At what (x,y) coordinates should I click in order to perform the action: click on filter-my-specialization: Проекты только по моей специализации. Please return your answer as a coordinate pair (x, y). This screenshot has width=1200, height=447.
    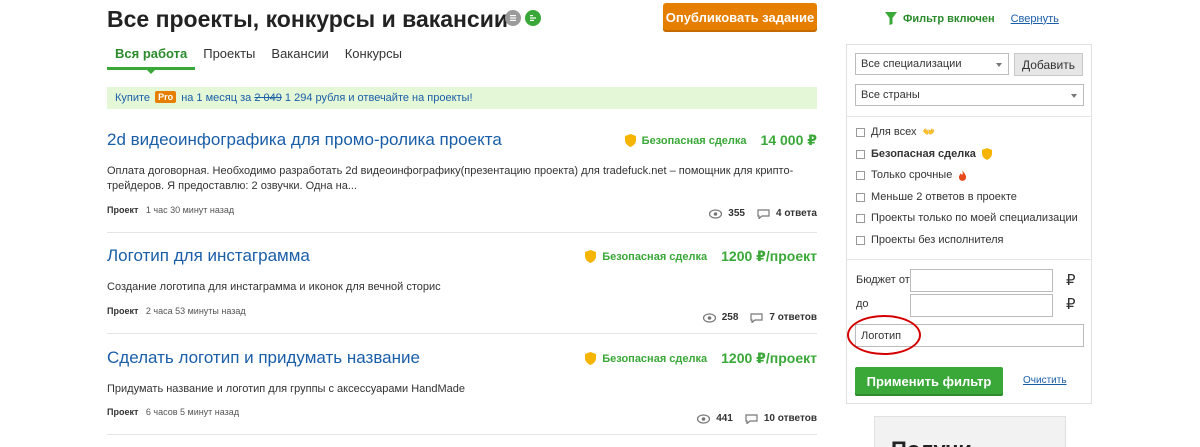
    Looking at the image, I should click on (967, 218).